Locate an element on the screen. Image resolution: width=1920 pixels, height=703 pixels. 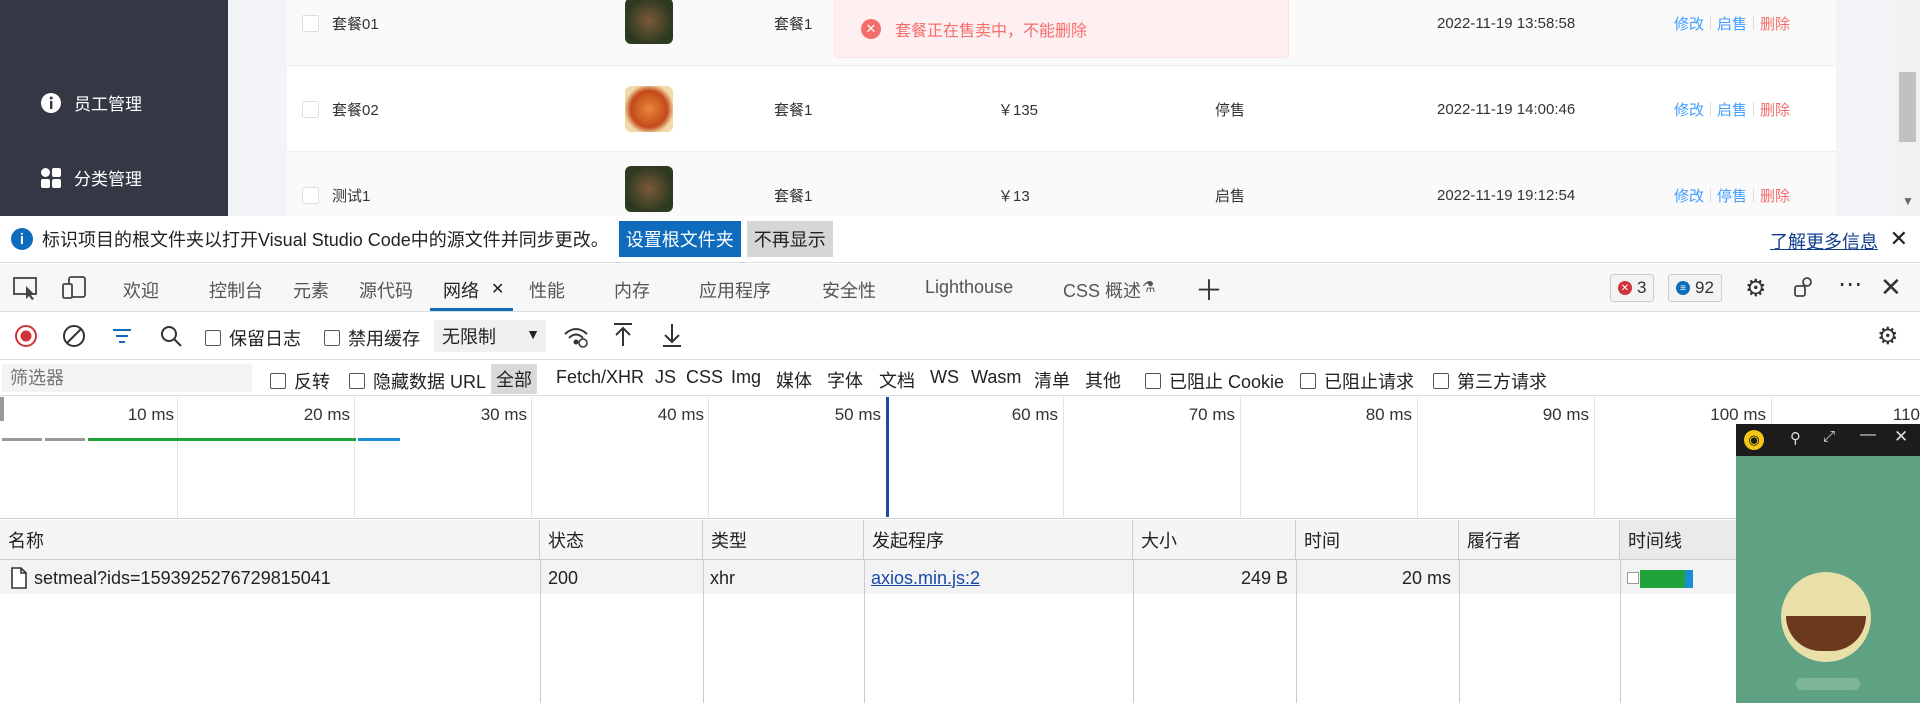
request-initiator-link: axios.min.js:2 is located at coordinates (925, 578).